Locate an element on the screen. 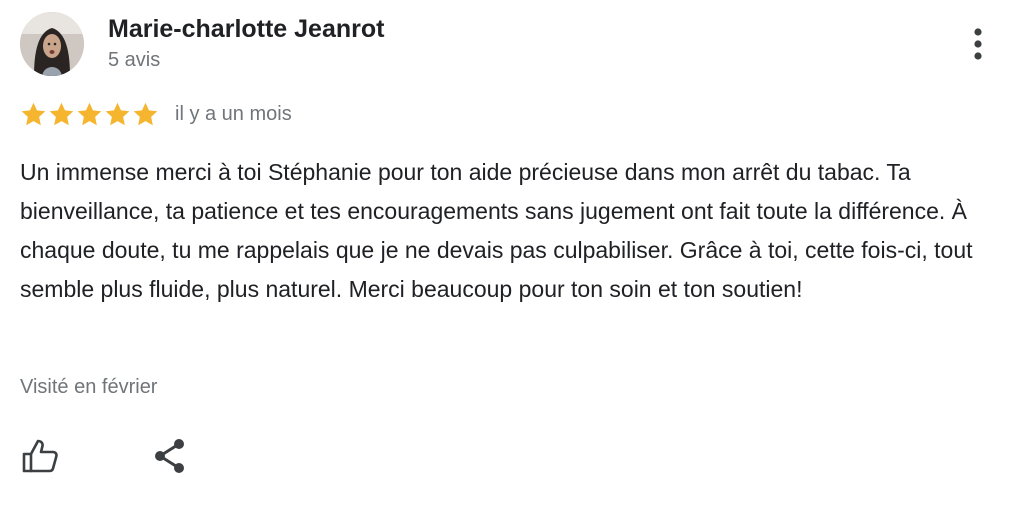  avatar is located at coordinates (52, 44).